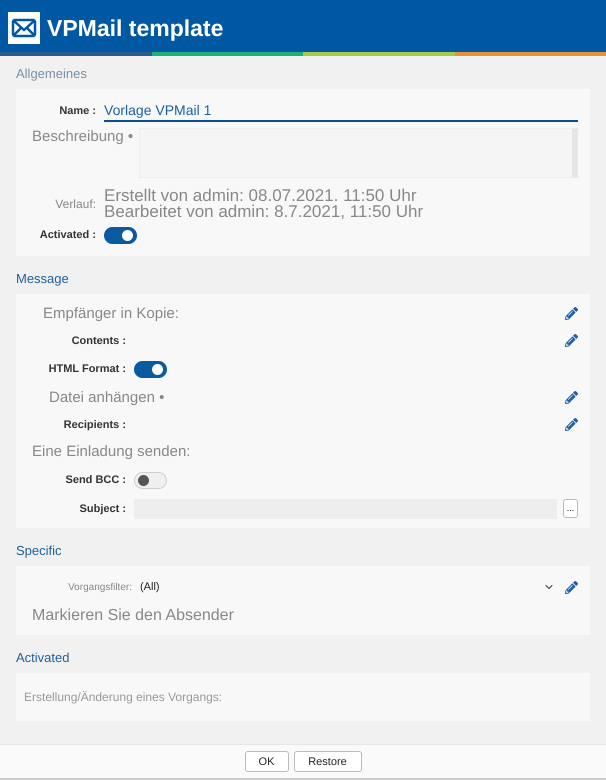 This screenshot has width=606, height=780. What do you see at coordinates (100, 587) in the screenshot?
I see `field-label: Vorgangsfilter:` at bounding box center [100, 587].